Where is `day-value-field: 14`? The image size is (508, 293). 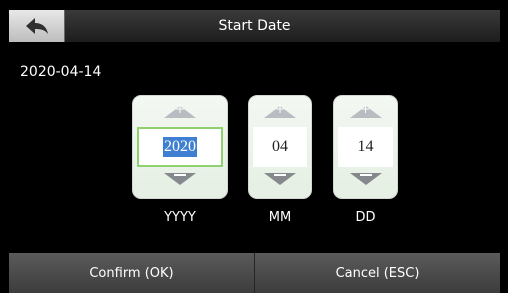 day-value-field: 14 is located at coordinates (365, 147).